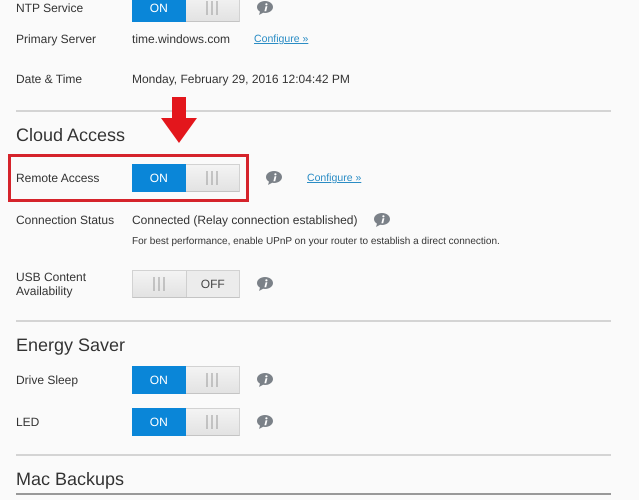 Image resolution: width=639 pixels, height=500 pixels. Describe the element at coordinates (48, 380) in the screenshot. I see `setting-label: Drive Sleep` at that location.